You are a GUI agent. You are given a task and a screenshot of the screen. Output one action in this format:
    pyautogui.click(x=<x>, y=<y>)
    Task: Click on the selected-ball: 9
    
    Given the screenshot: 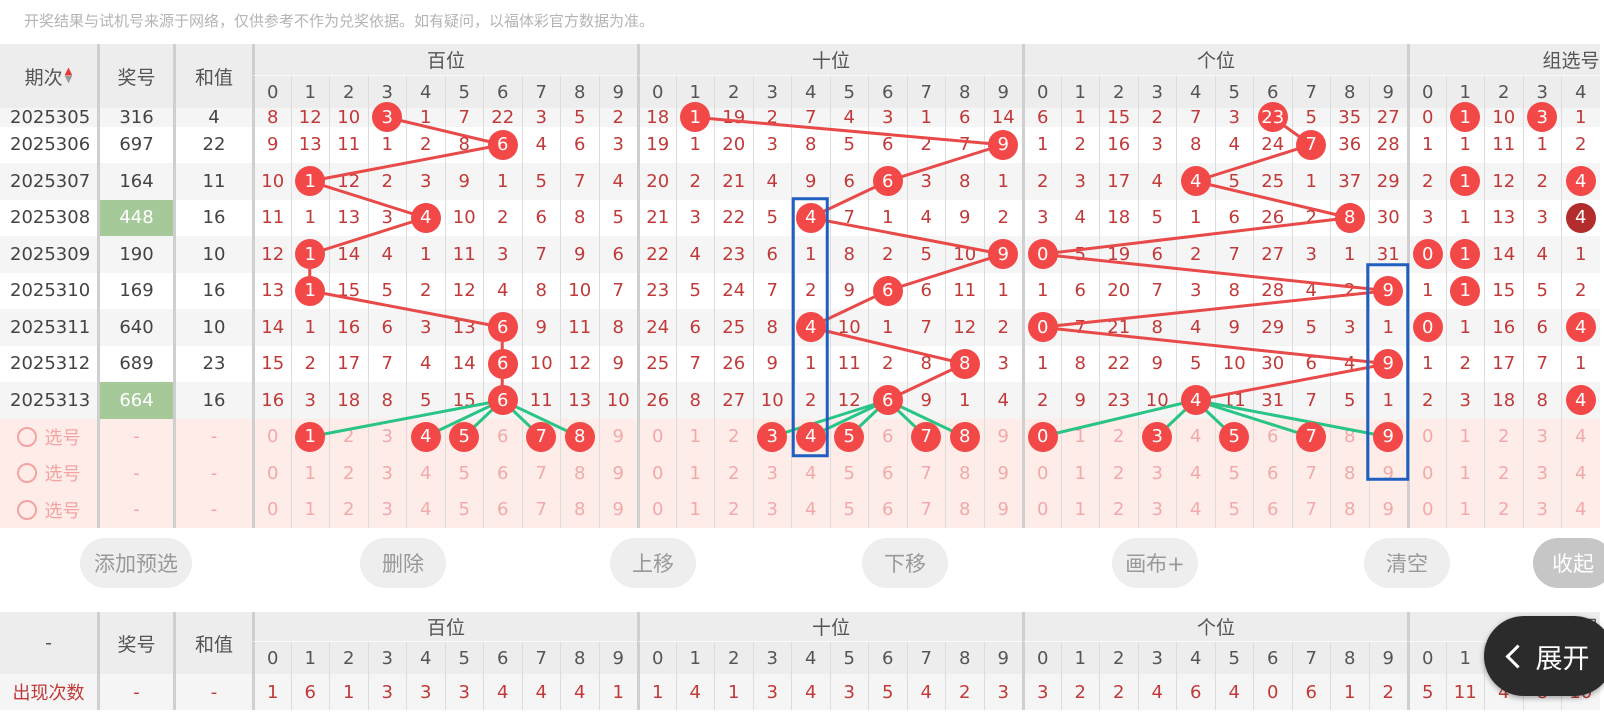 What is the action you would take?
    pyautogui.click(x=1388, y=436)
    